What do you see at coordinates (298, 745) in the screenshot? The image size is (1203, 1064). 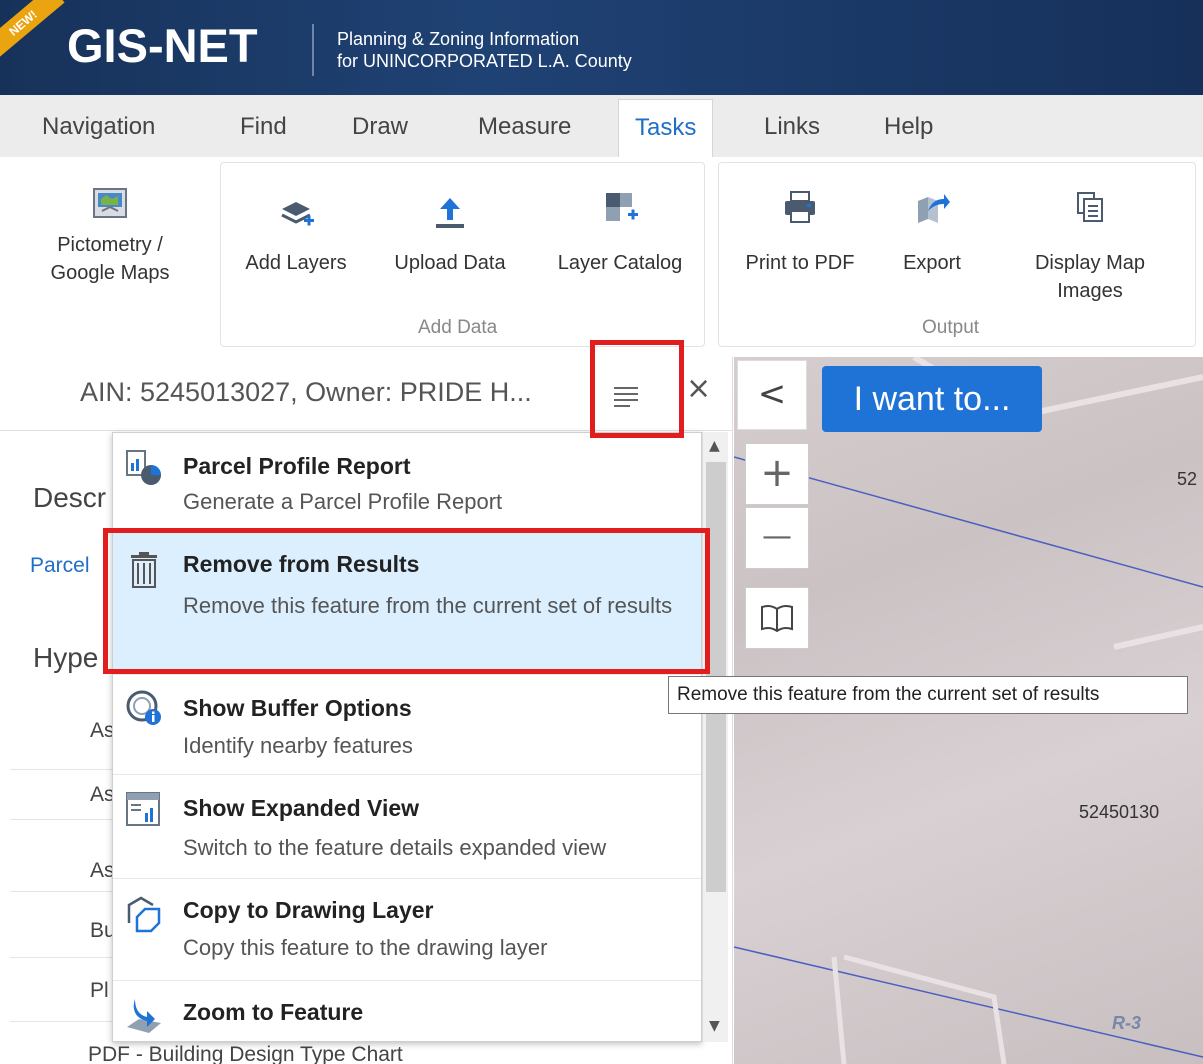 I see `menu-item-description: Identify nearby features` at bounding box center [298, 745].